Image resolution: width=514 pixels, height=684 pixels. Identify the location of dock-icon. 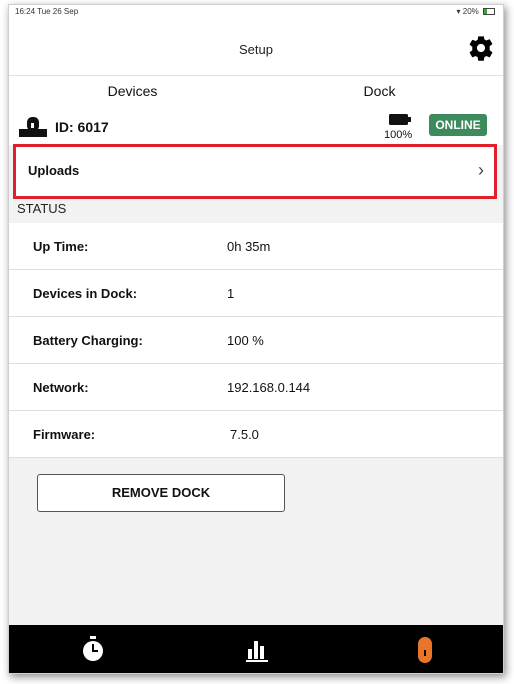
(33, 127).